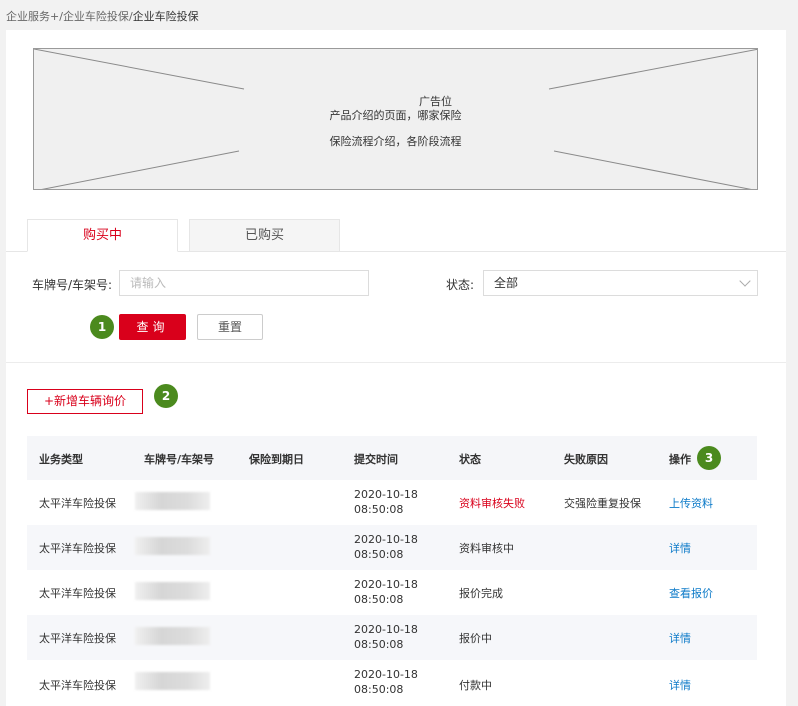 The height and width of the screenshot is (706, 798). Describe the element at coordinates (165, 16) in the screenshot. I see `breadcrumb-current: 企业车险投保` at that location.